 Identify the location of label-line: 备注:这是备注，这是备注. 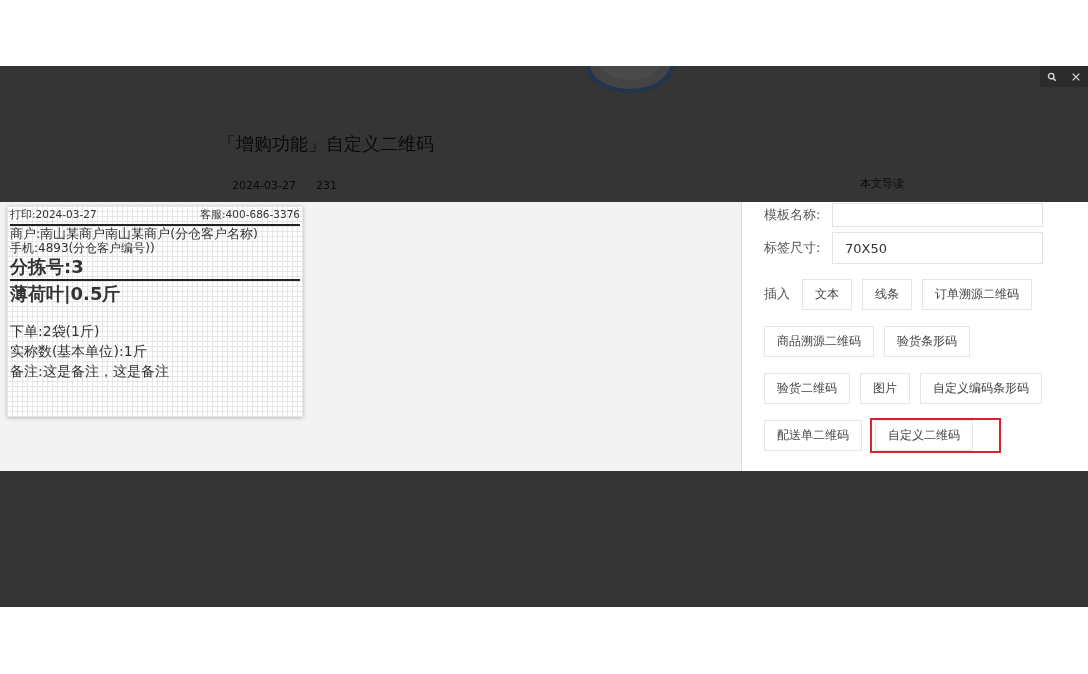
(90, 371).